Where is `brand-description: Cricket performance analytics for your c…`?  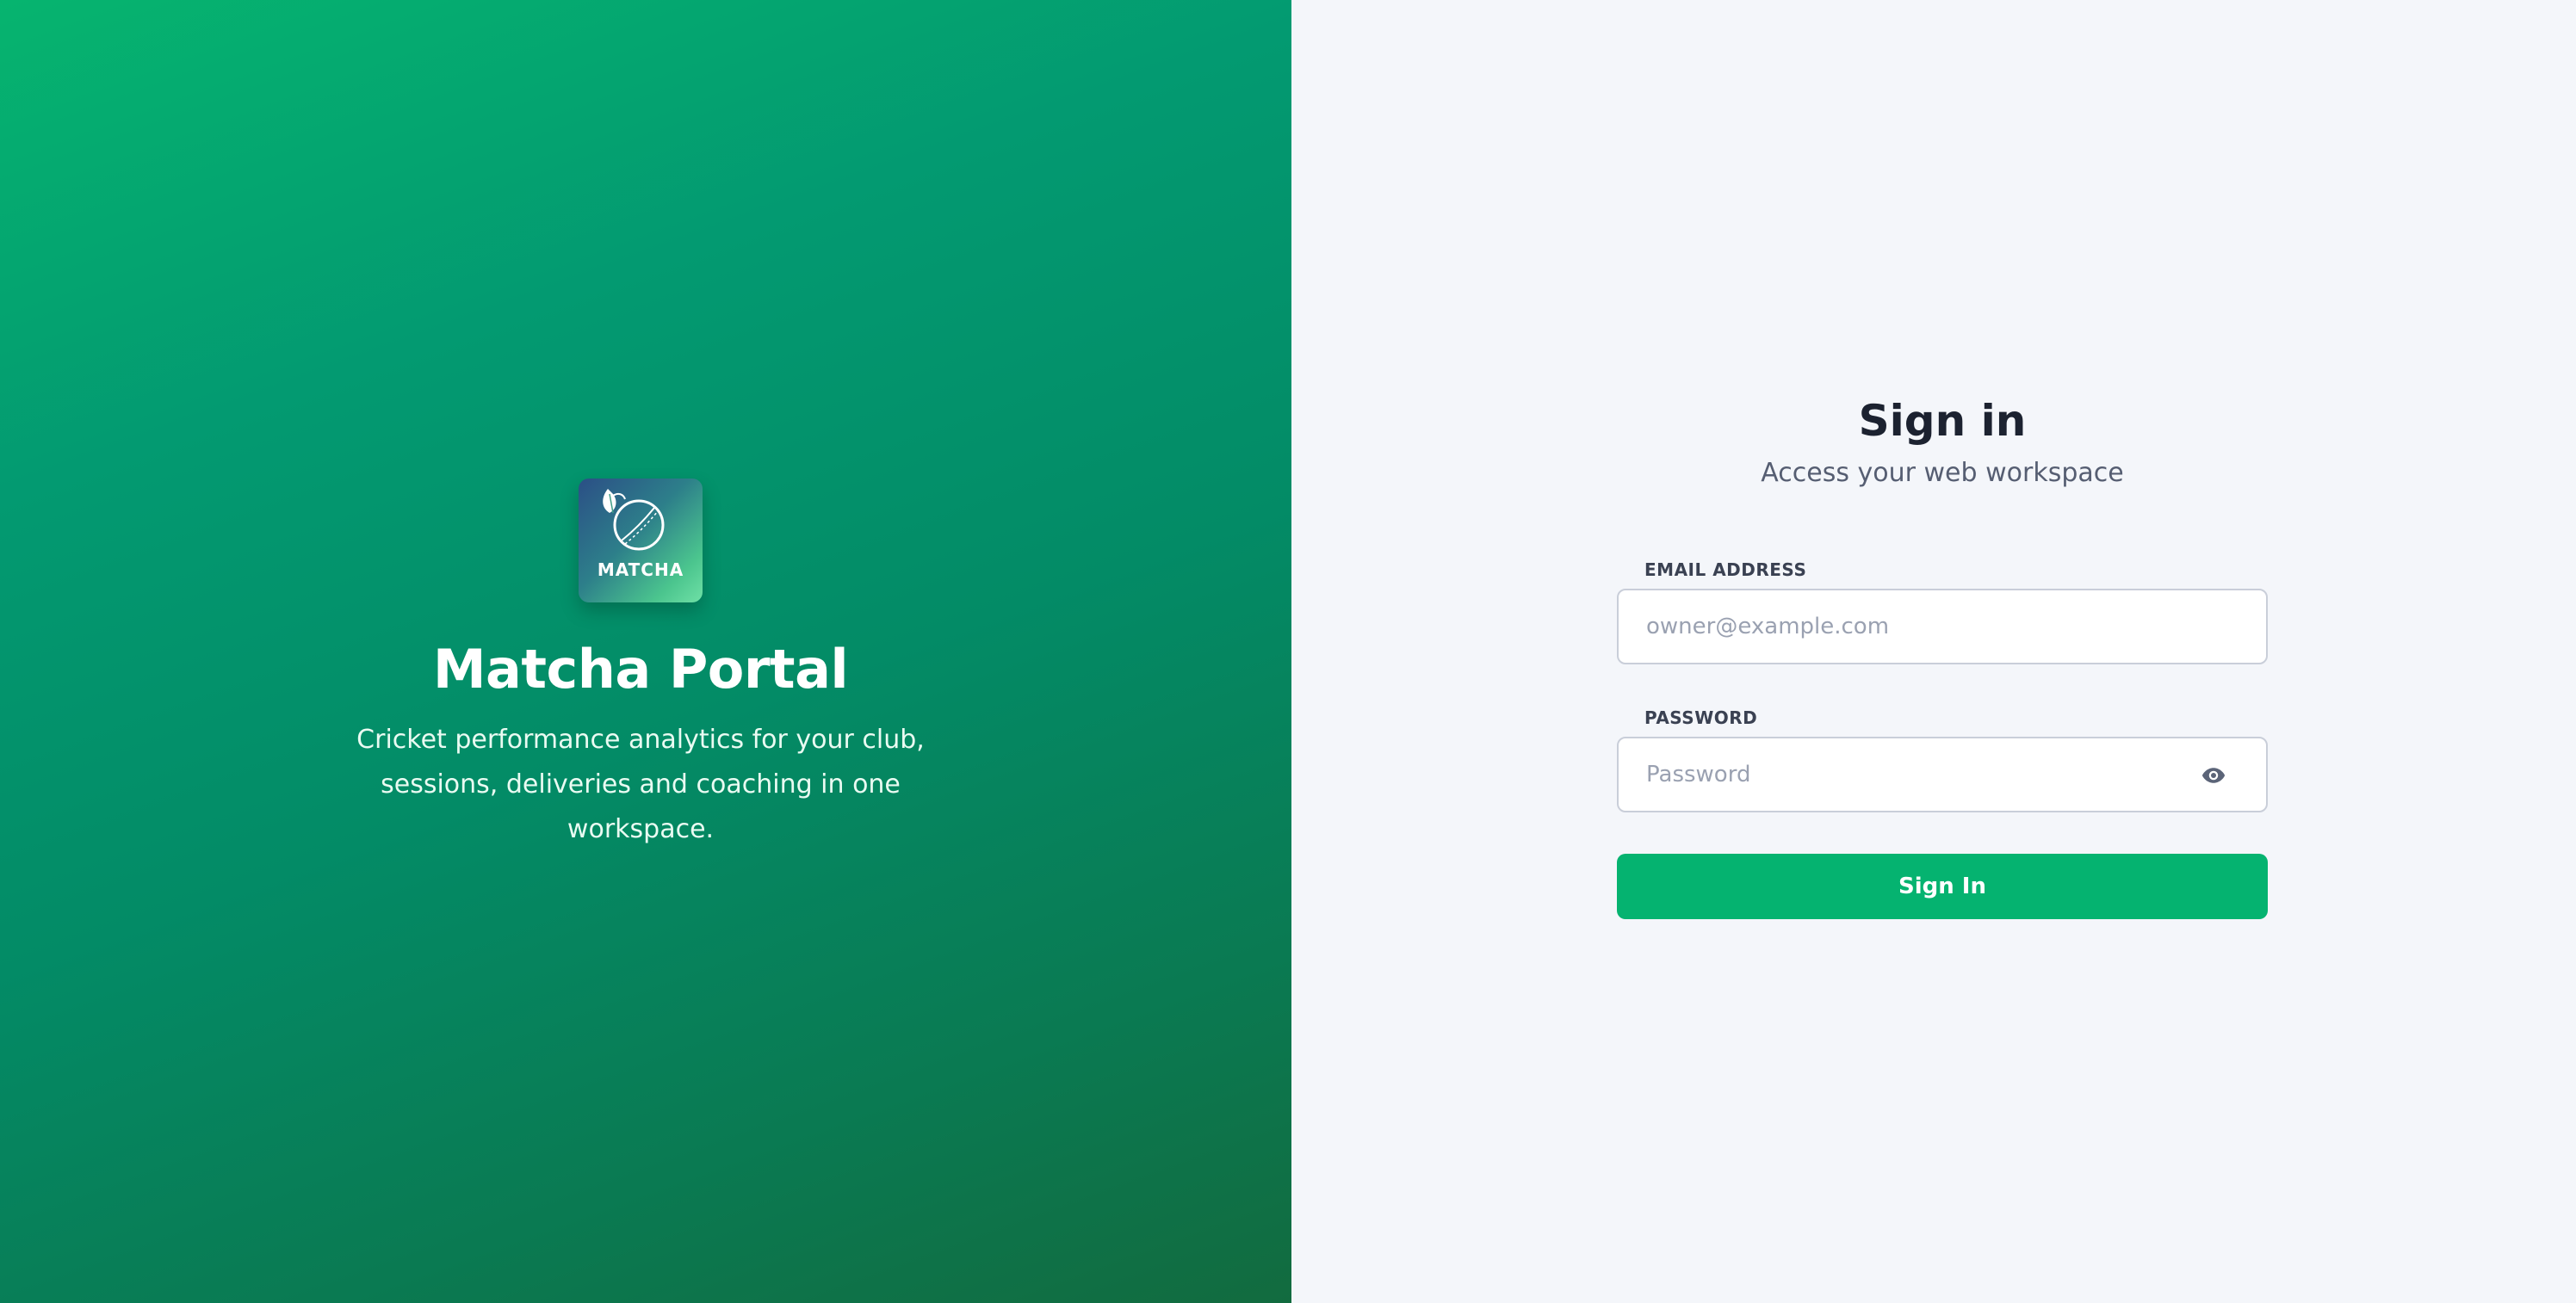
brand-description: Cricket performance analytics for your c… is located at coordinates (641, 784).